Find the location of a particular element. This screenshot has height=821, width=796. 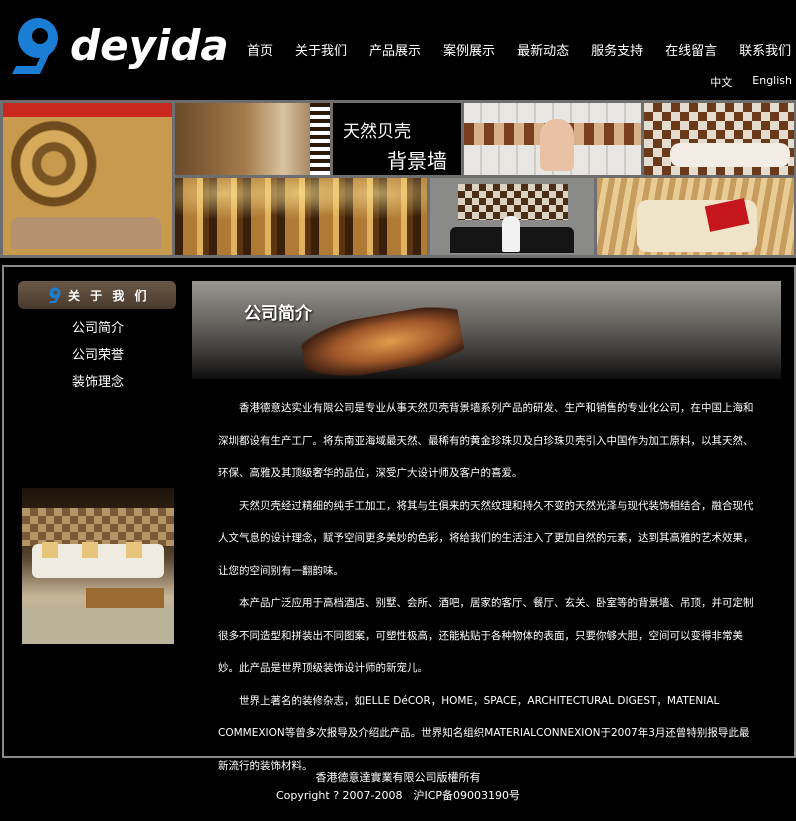

sidebar-header: 关 于 我 们 is located at coordinates (97, 295).